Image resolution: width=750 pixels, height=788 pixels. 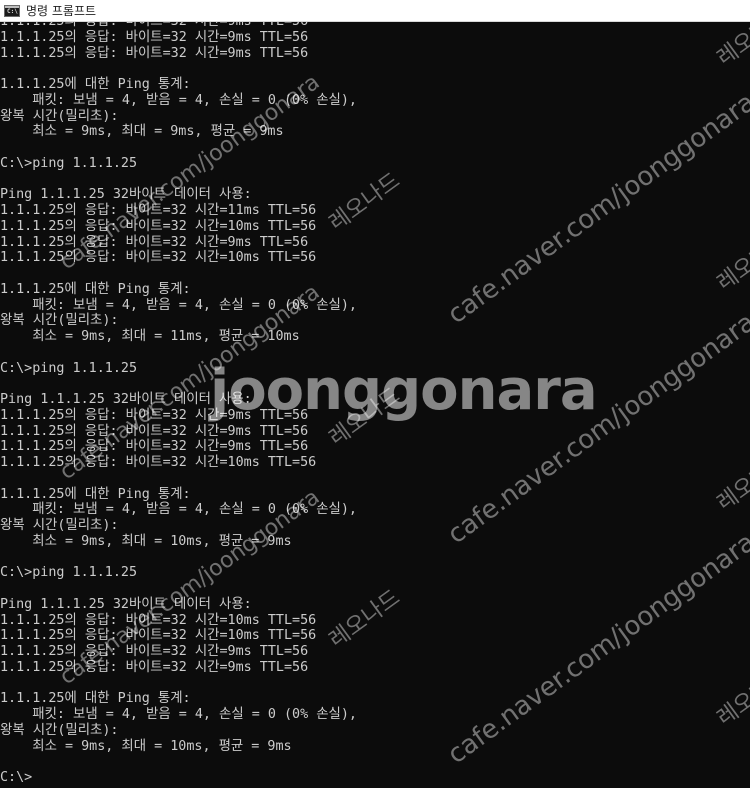 What do you see at coordinates (158, 210) in the screenshot?
I see `console-line: 1.1.1.25의 응답: 바이트=32 시간=11ms TTL=56` at bounding box center [158, 210].